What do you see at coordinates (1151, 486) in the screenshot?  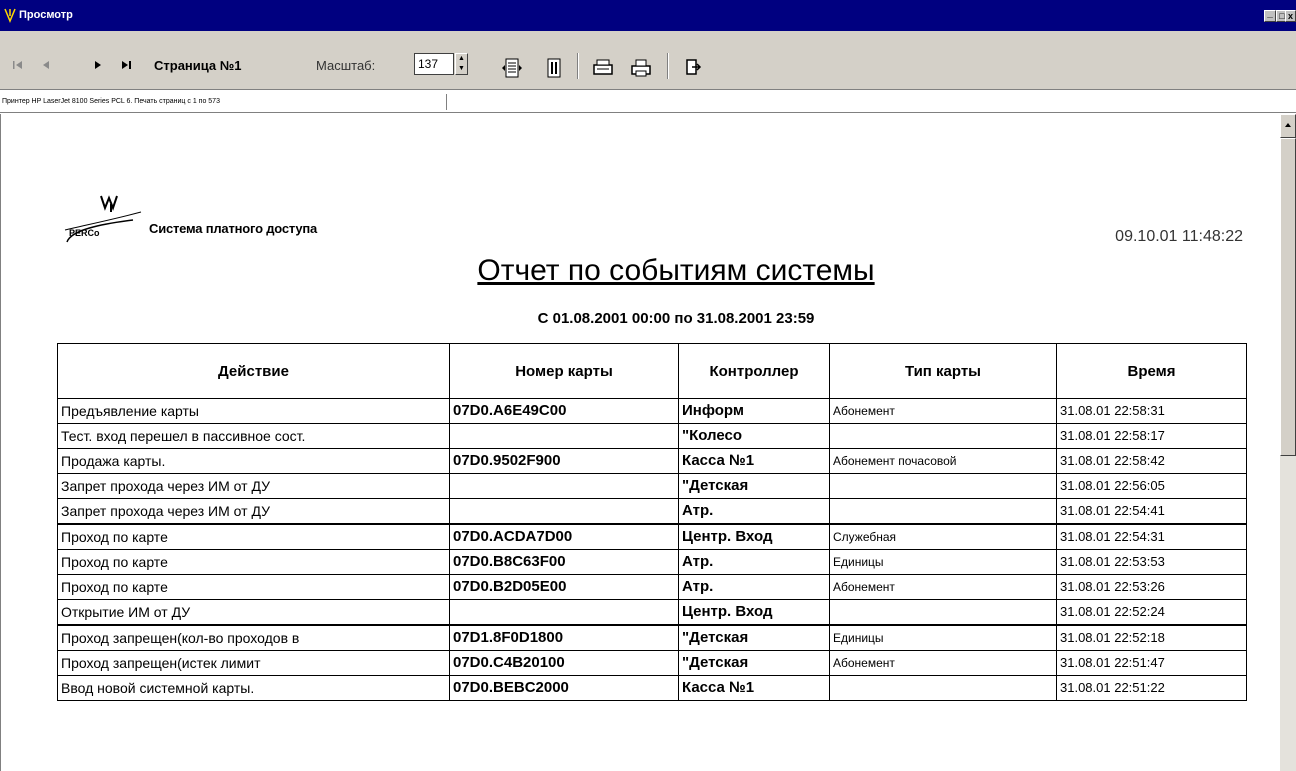 I see `cell-time: 31.08.01 22:56:05` at bounding box center [1151, 486].